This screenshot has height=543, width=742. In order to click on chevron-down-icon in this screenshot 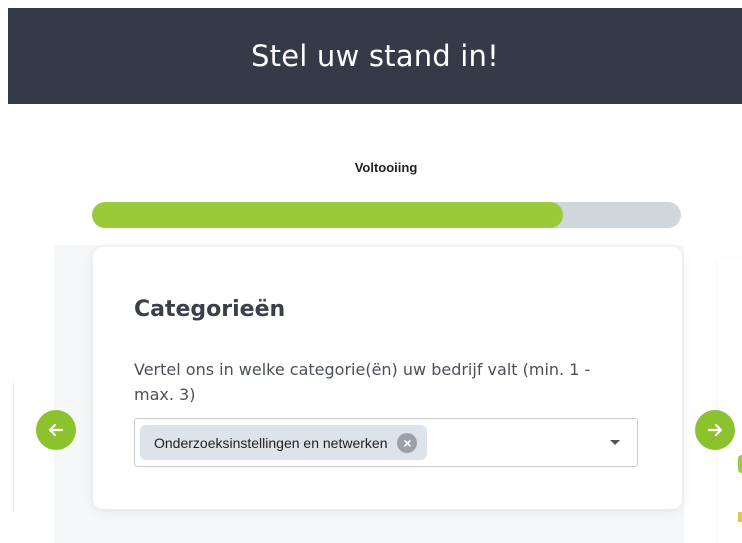, I will do `click(615, 442)`.